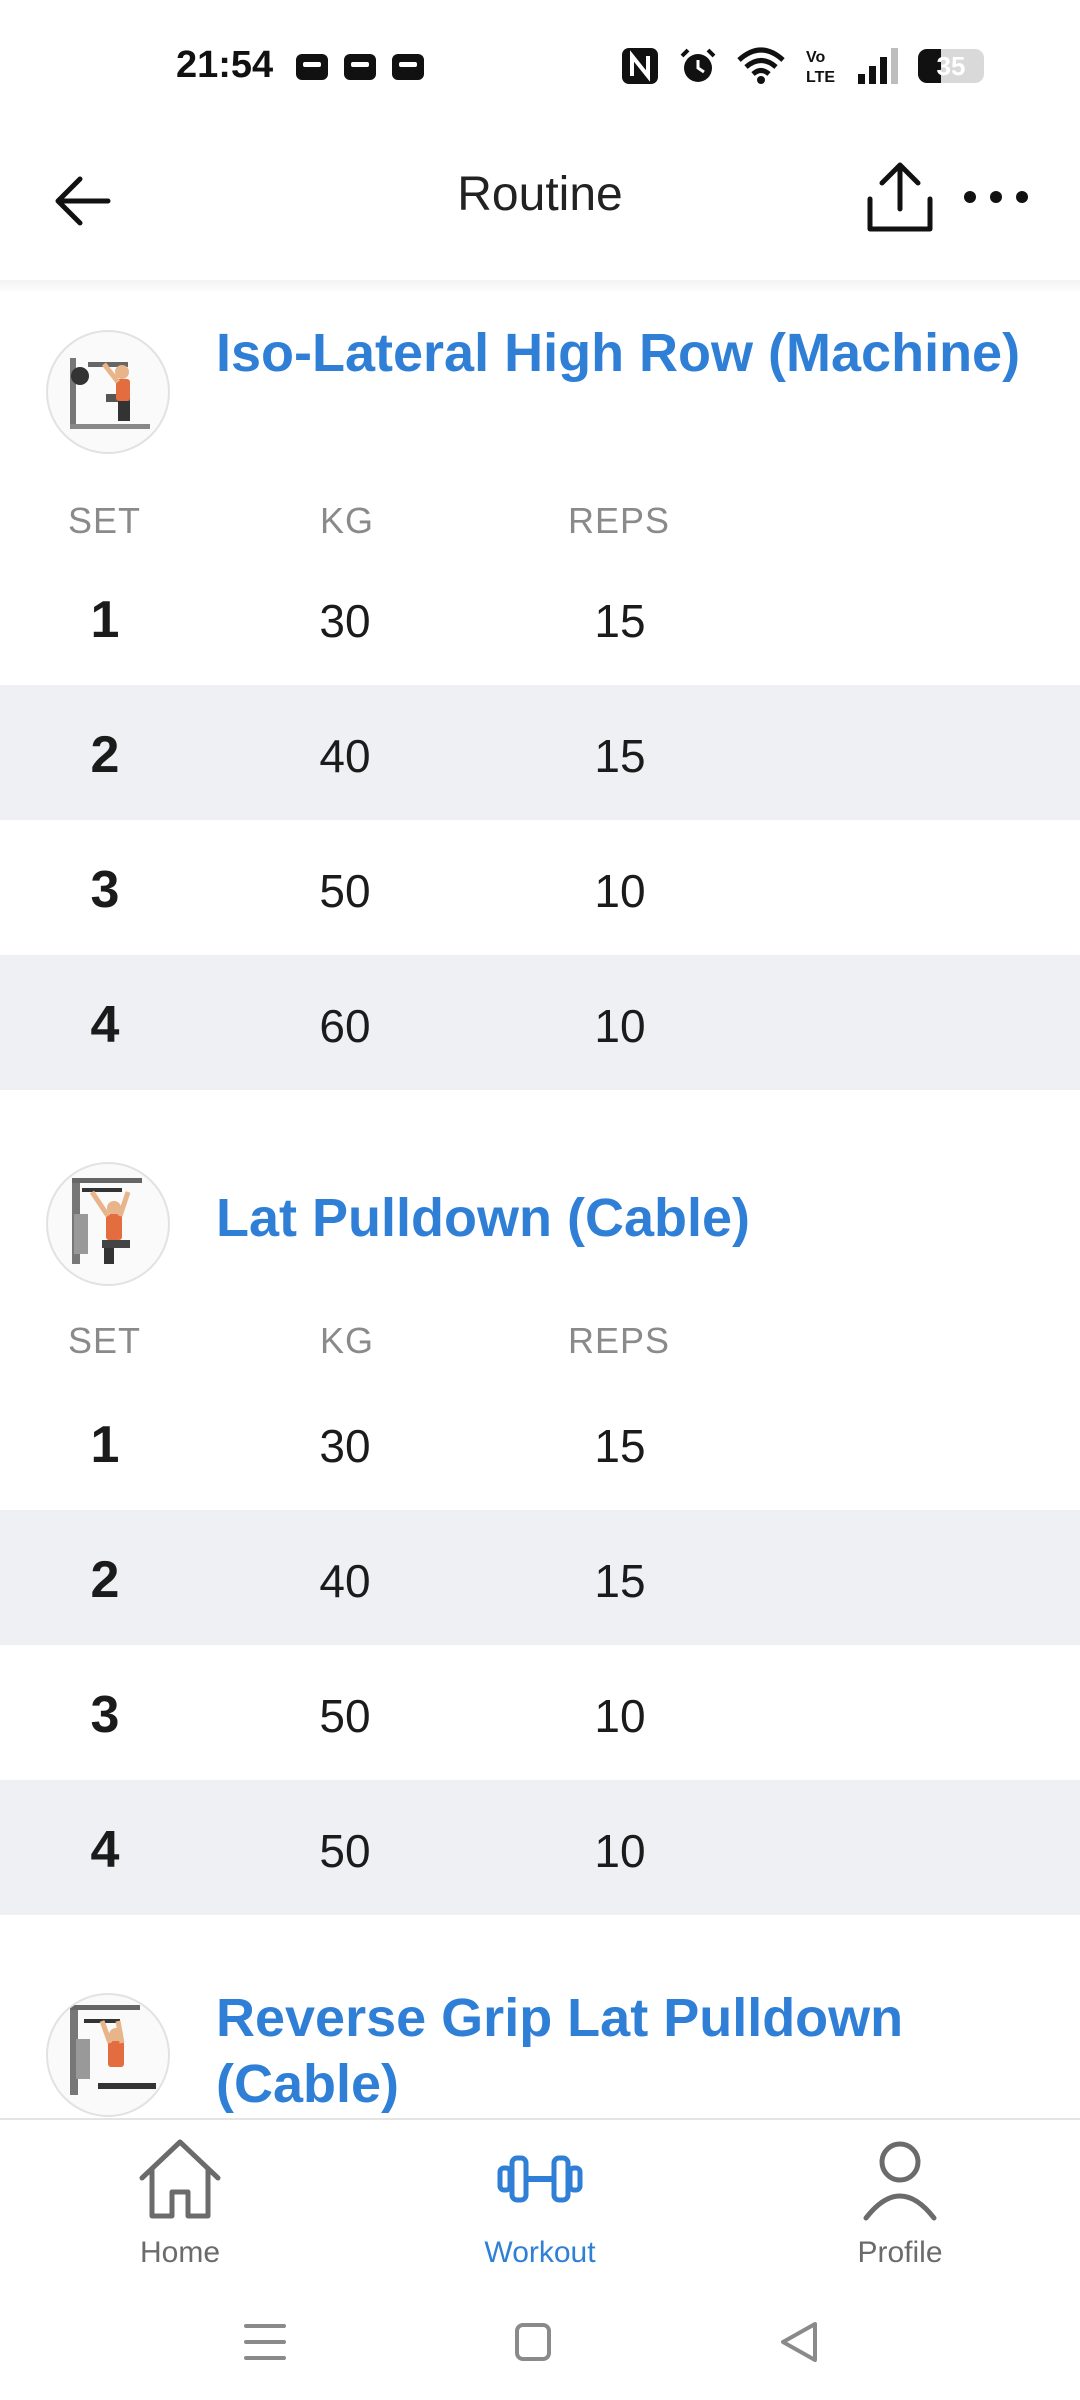 This screenshot has height=2400, width=1080. I want to click on nfc-icon, so click(640, 66).